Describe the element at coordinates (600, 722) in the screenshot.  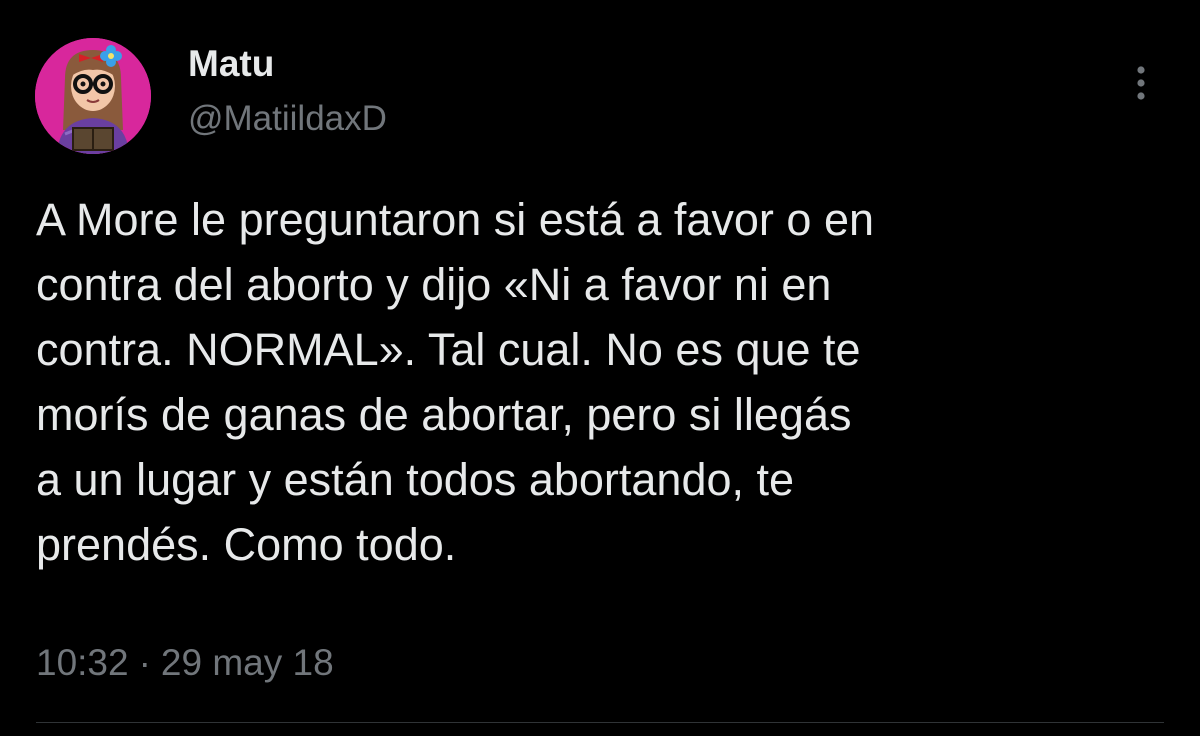
I see `divider` at that location.